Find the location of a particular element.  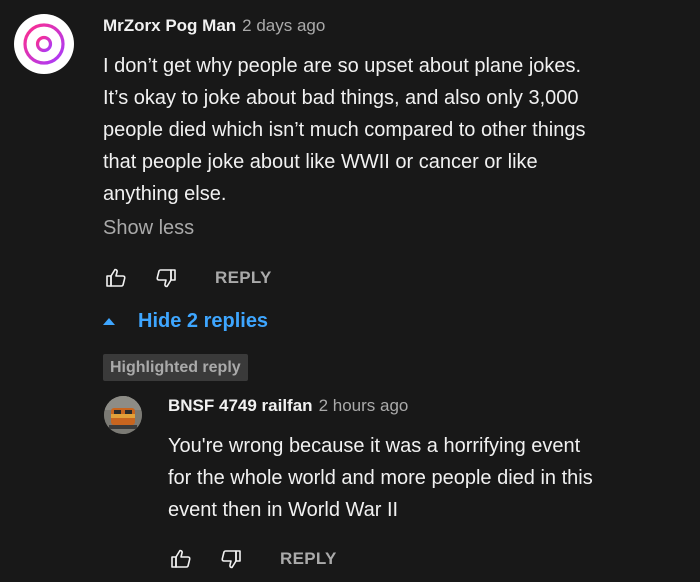

caret-up-icon is located at coordinates (109, 321).